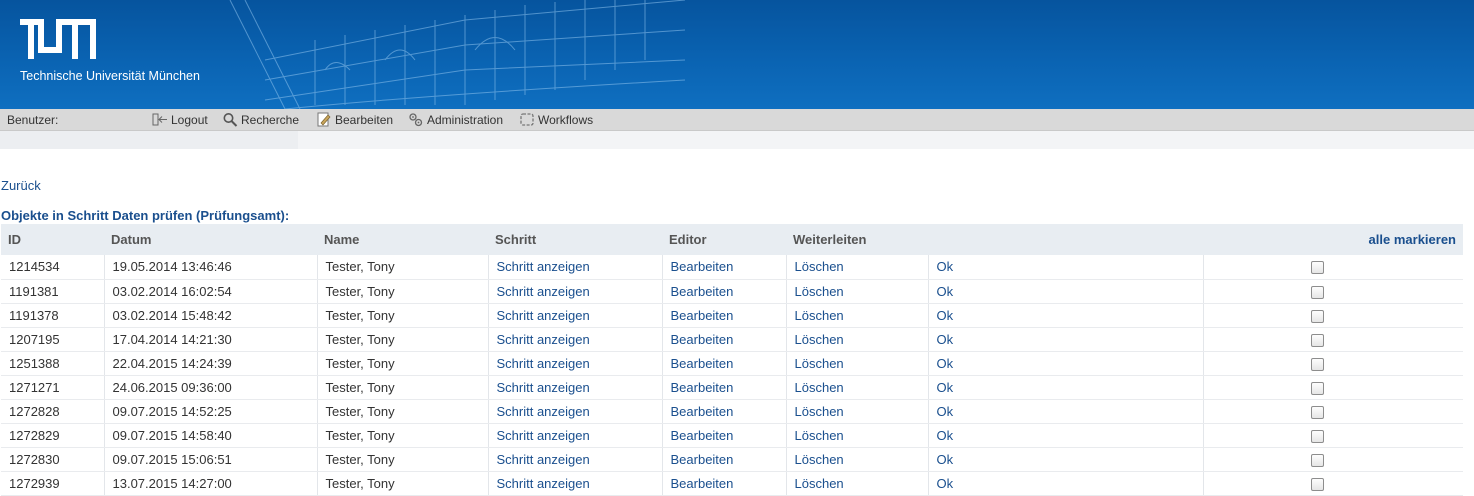 Image resolution: width=1474 pixels, height=496 pixels. What do you see at coordinates (210, 239) in the screenshot?
I see `col-header-datum: Datum` at bounding box center [210, 239].